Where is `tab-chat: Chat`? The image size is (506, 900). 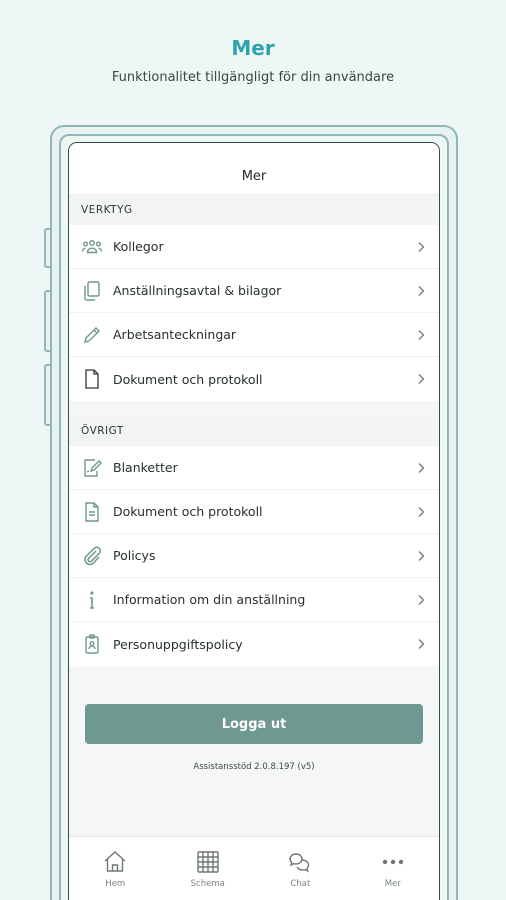 tab-chat: Chat is located at coordinates (300, 868).